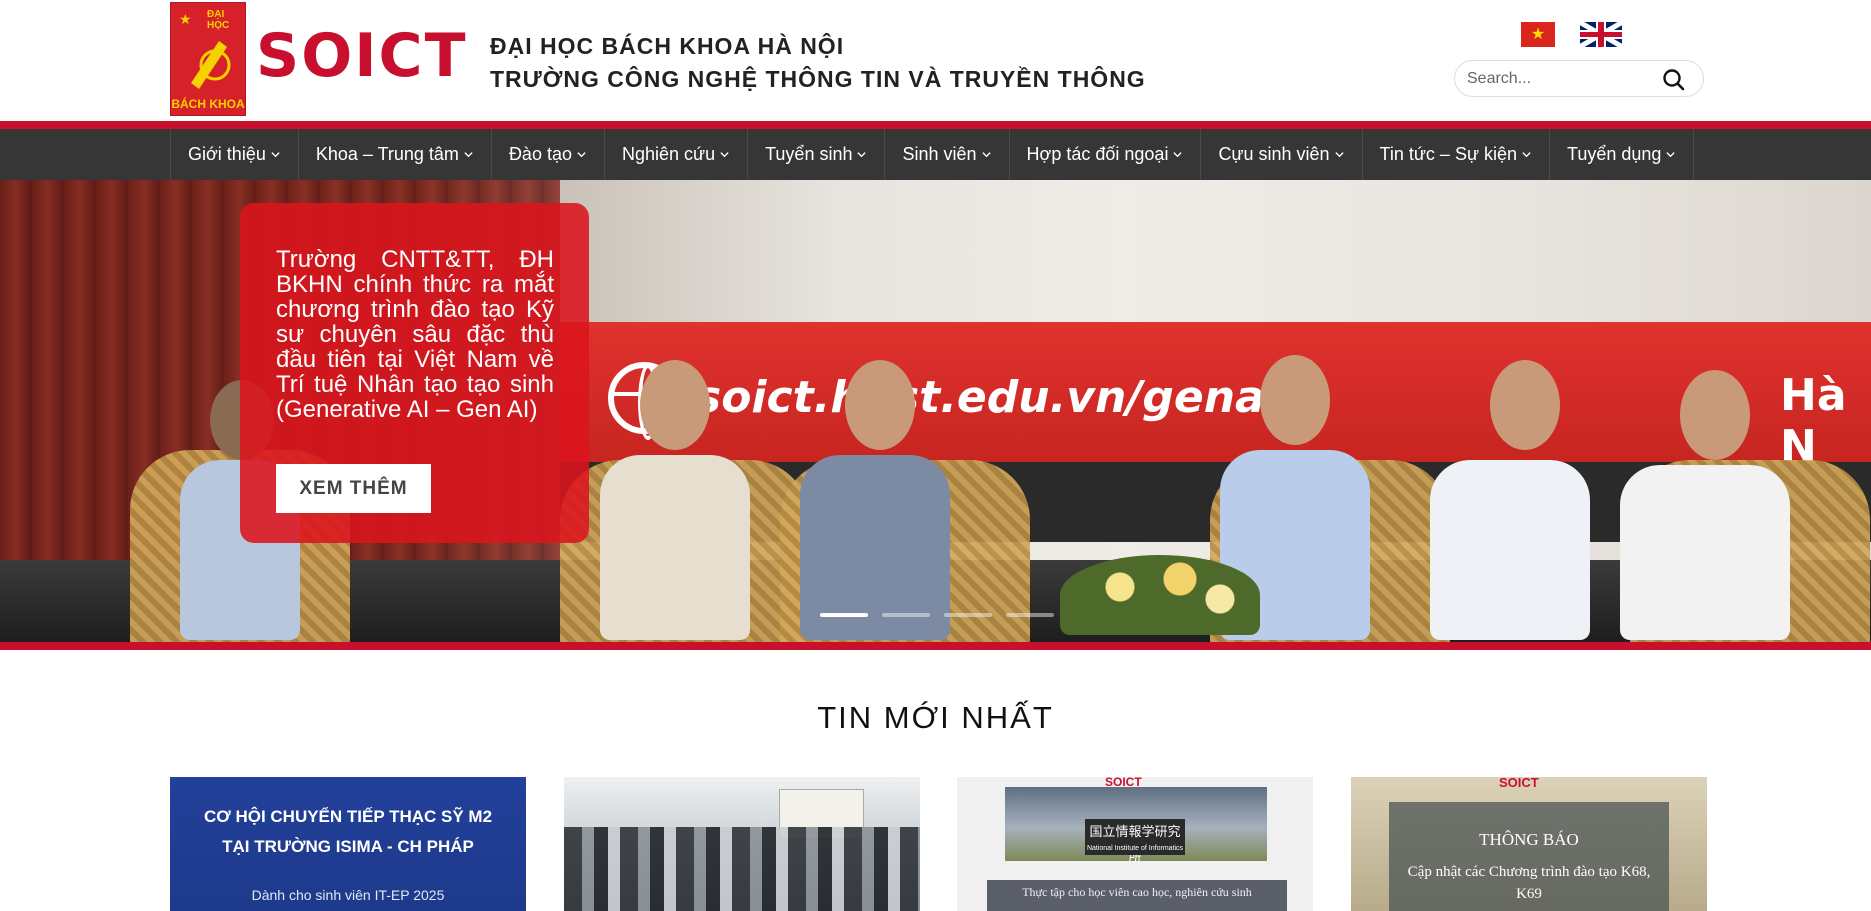 Image resolution: width=1871 pixels, height=911 pixels. Describe the element at coordinates (939, 154) in the screenshot. I see `nav-item-label: Sinh viên` at that location.